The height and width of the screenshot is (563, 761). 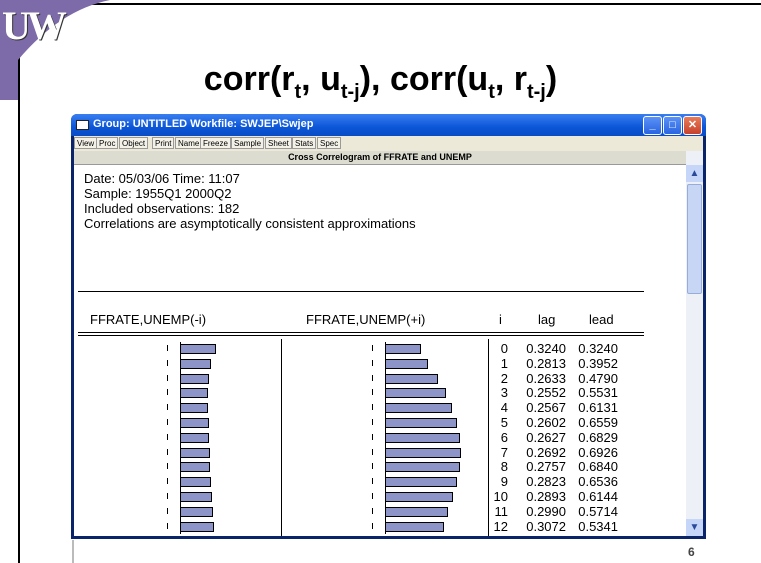 I want to click on cell-lag: 0.2990, so click(x=546, y=511).